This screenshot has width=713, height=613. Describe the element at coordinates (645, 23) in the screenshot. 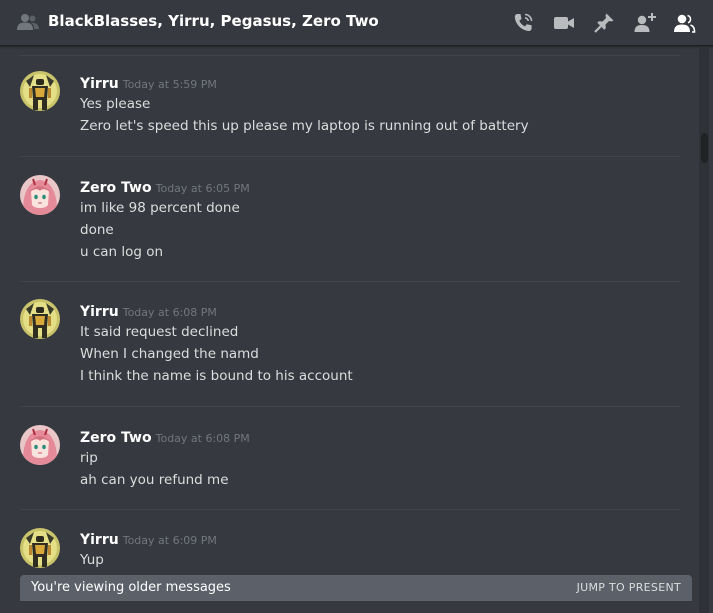

I see `add-friend-icon` at that location.